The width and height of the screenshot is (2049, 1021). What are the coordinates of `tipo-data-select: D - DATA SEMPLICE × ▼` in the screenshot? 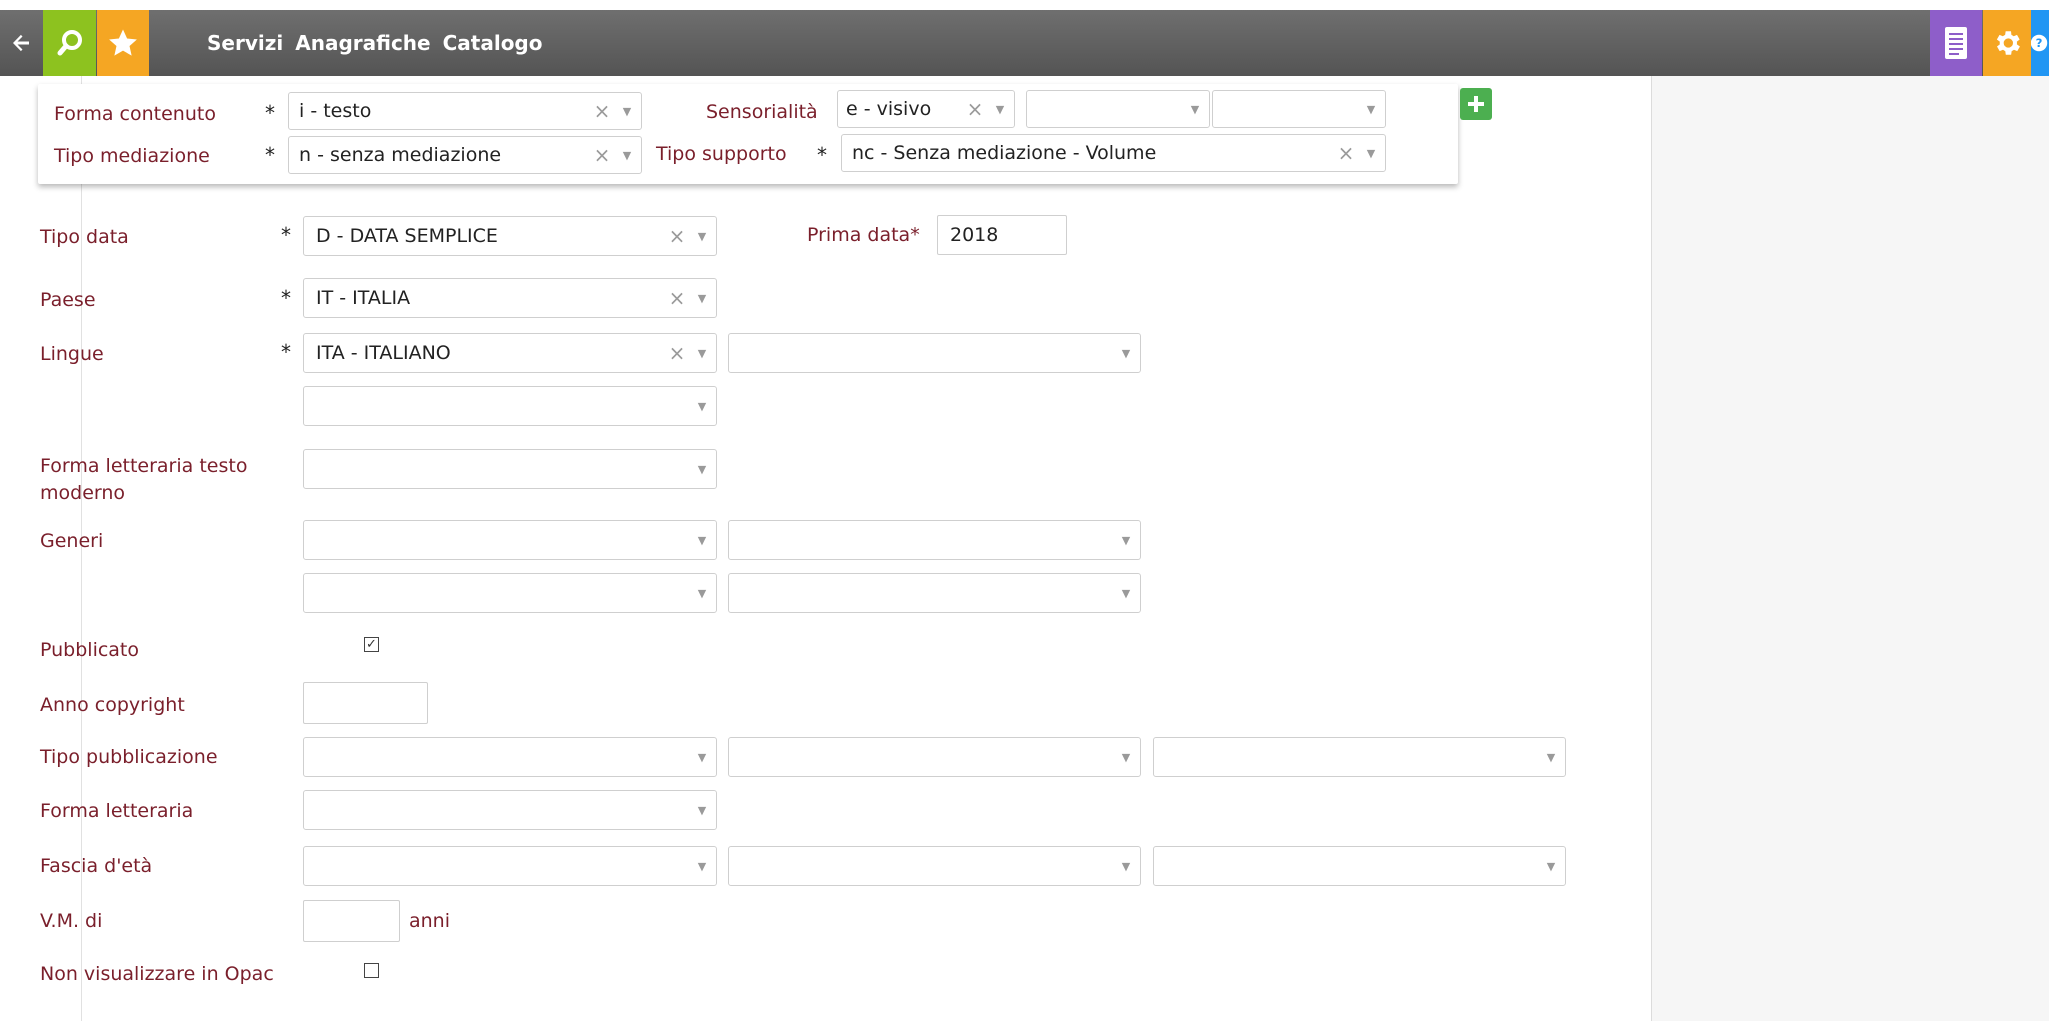 It's located at (510, 236).